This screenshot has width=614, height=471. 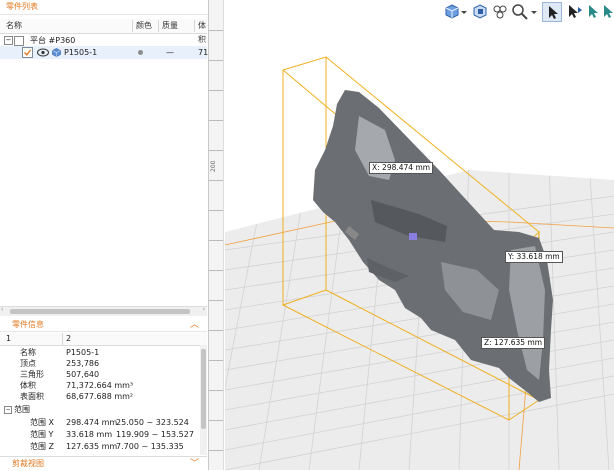 I want to click on part-cube-icon, so click(x=56, y=54).